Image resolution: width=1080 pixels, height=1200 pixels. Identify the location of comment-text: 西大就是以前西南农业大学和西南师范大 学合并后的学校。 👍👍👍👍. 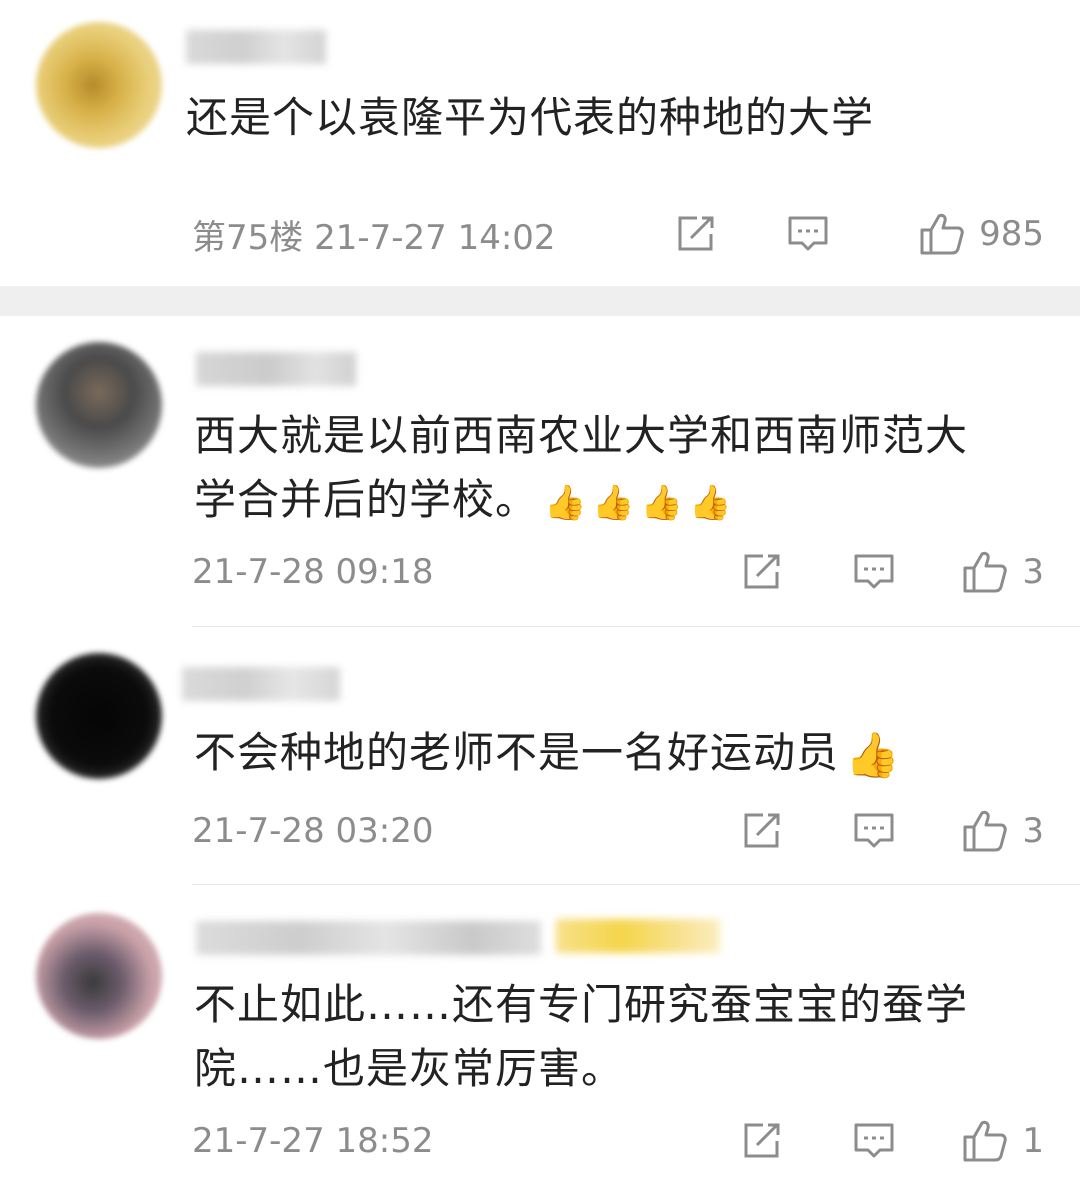
(602, 469).